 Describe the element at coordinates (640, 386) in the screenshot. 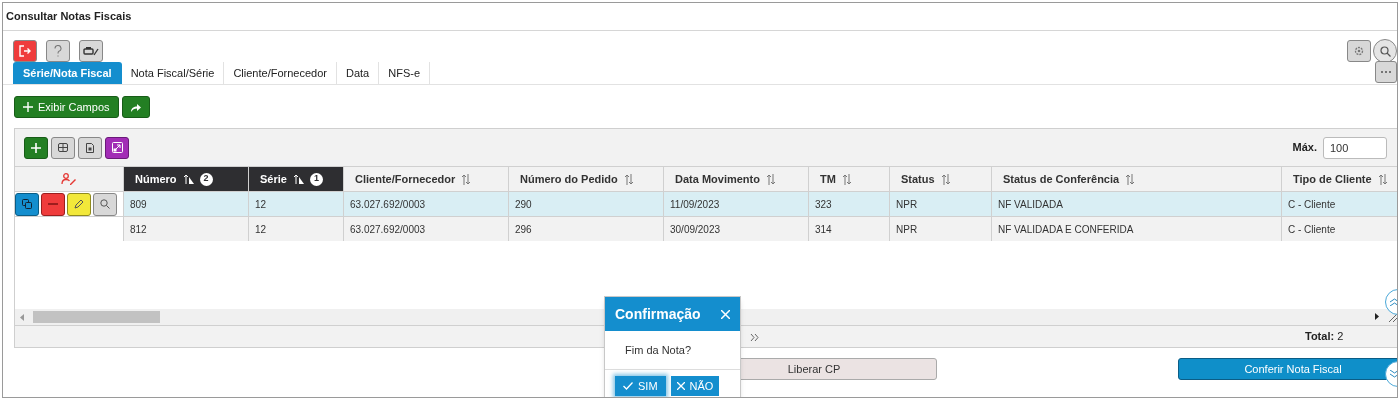

I see `yes-button: SIM` at that location.